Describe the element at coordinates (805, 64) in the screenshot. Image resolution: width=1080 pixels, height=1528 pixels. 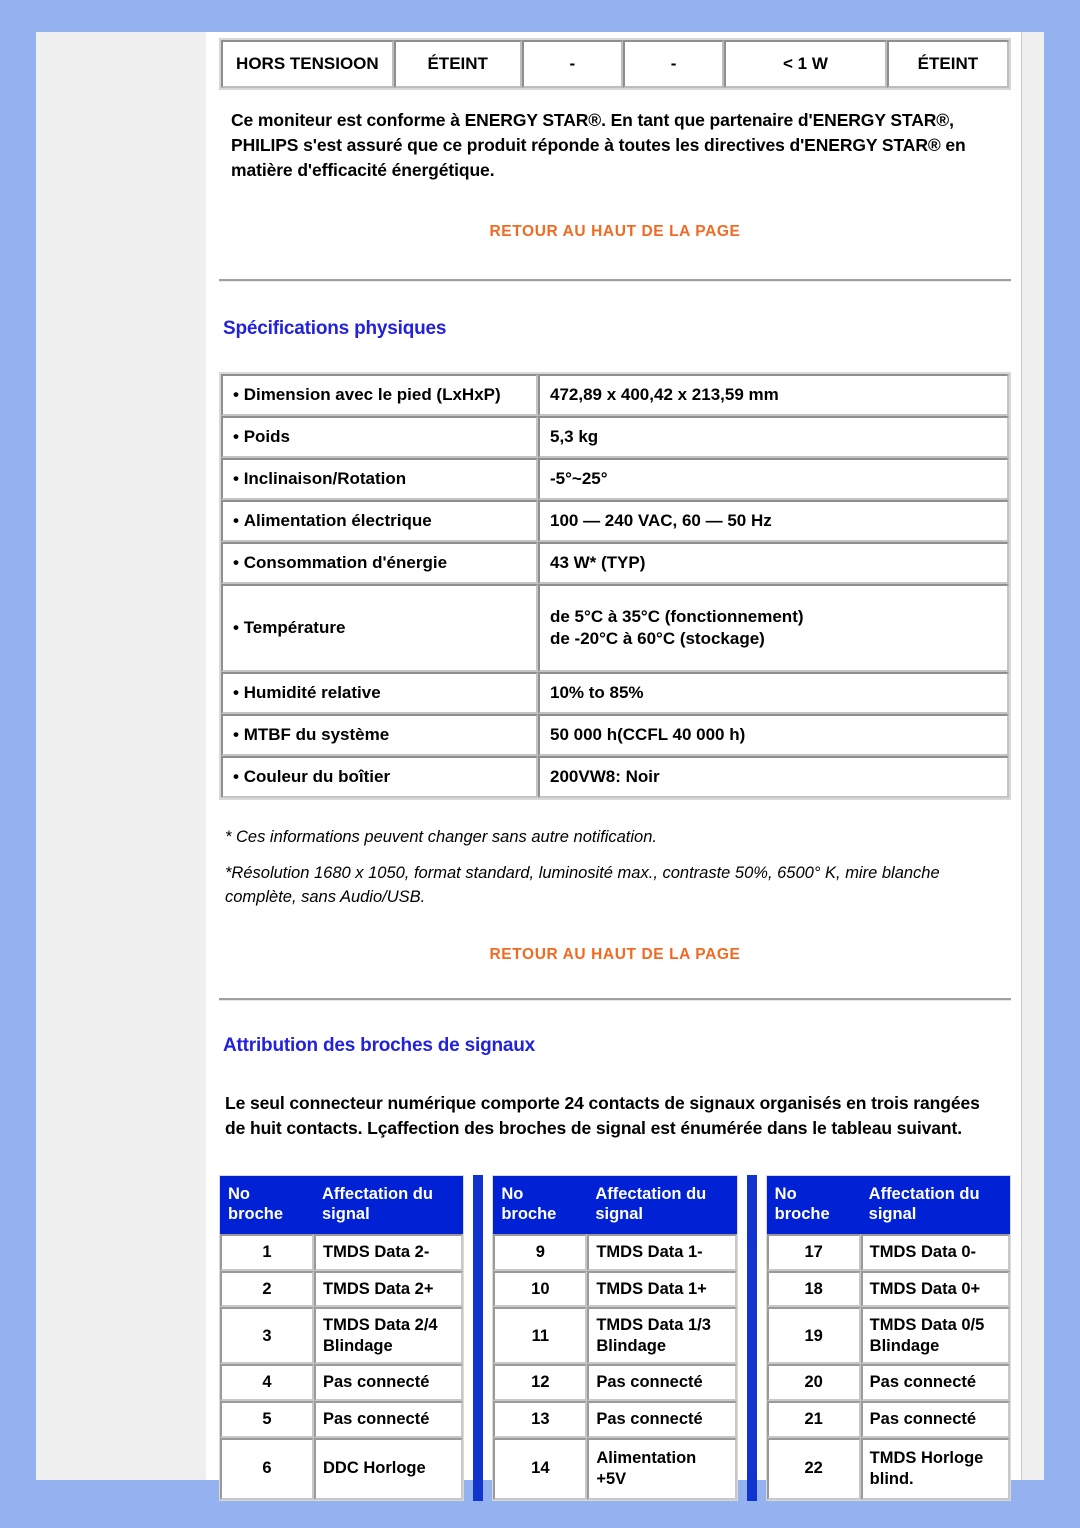
I see `power-mode-cell-4: < 1 W` at that location.